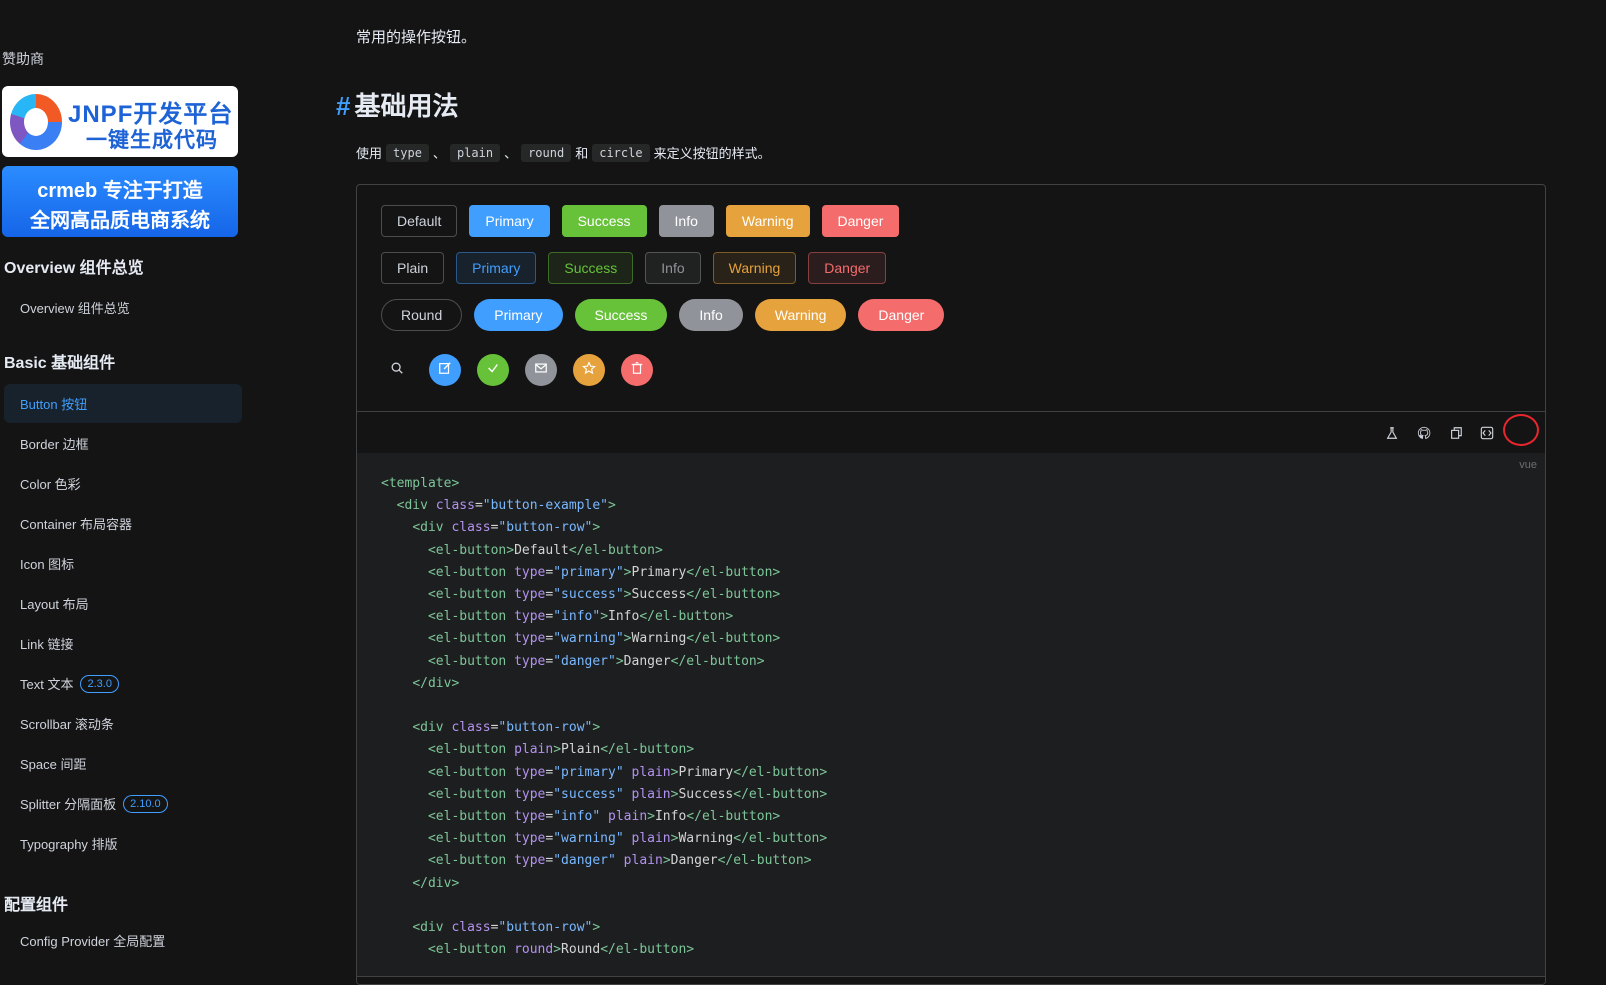 The width and height of the screenshot is (1606, 985). I want to click on round-success-button: Success, so click(621, 315).